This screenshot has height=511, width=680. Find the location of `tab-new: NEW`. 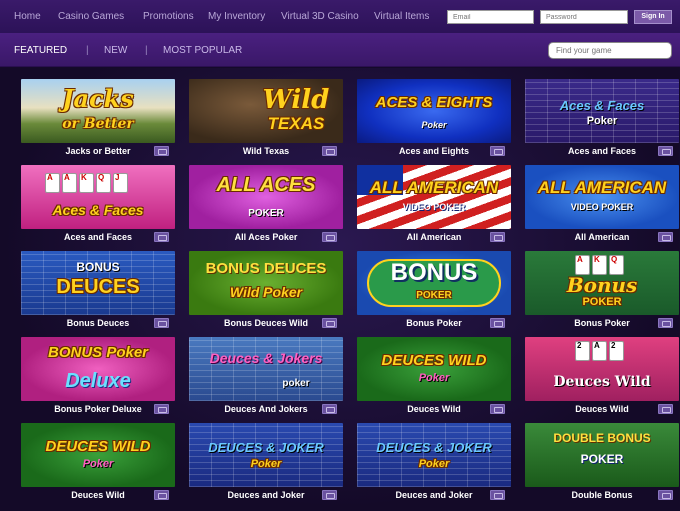

tab-new: NEW is located at coordinates (115, 50).